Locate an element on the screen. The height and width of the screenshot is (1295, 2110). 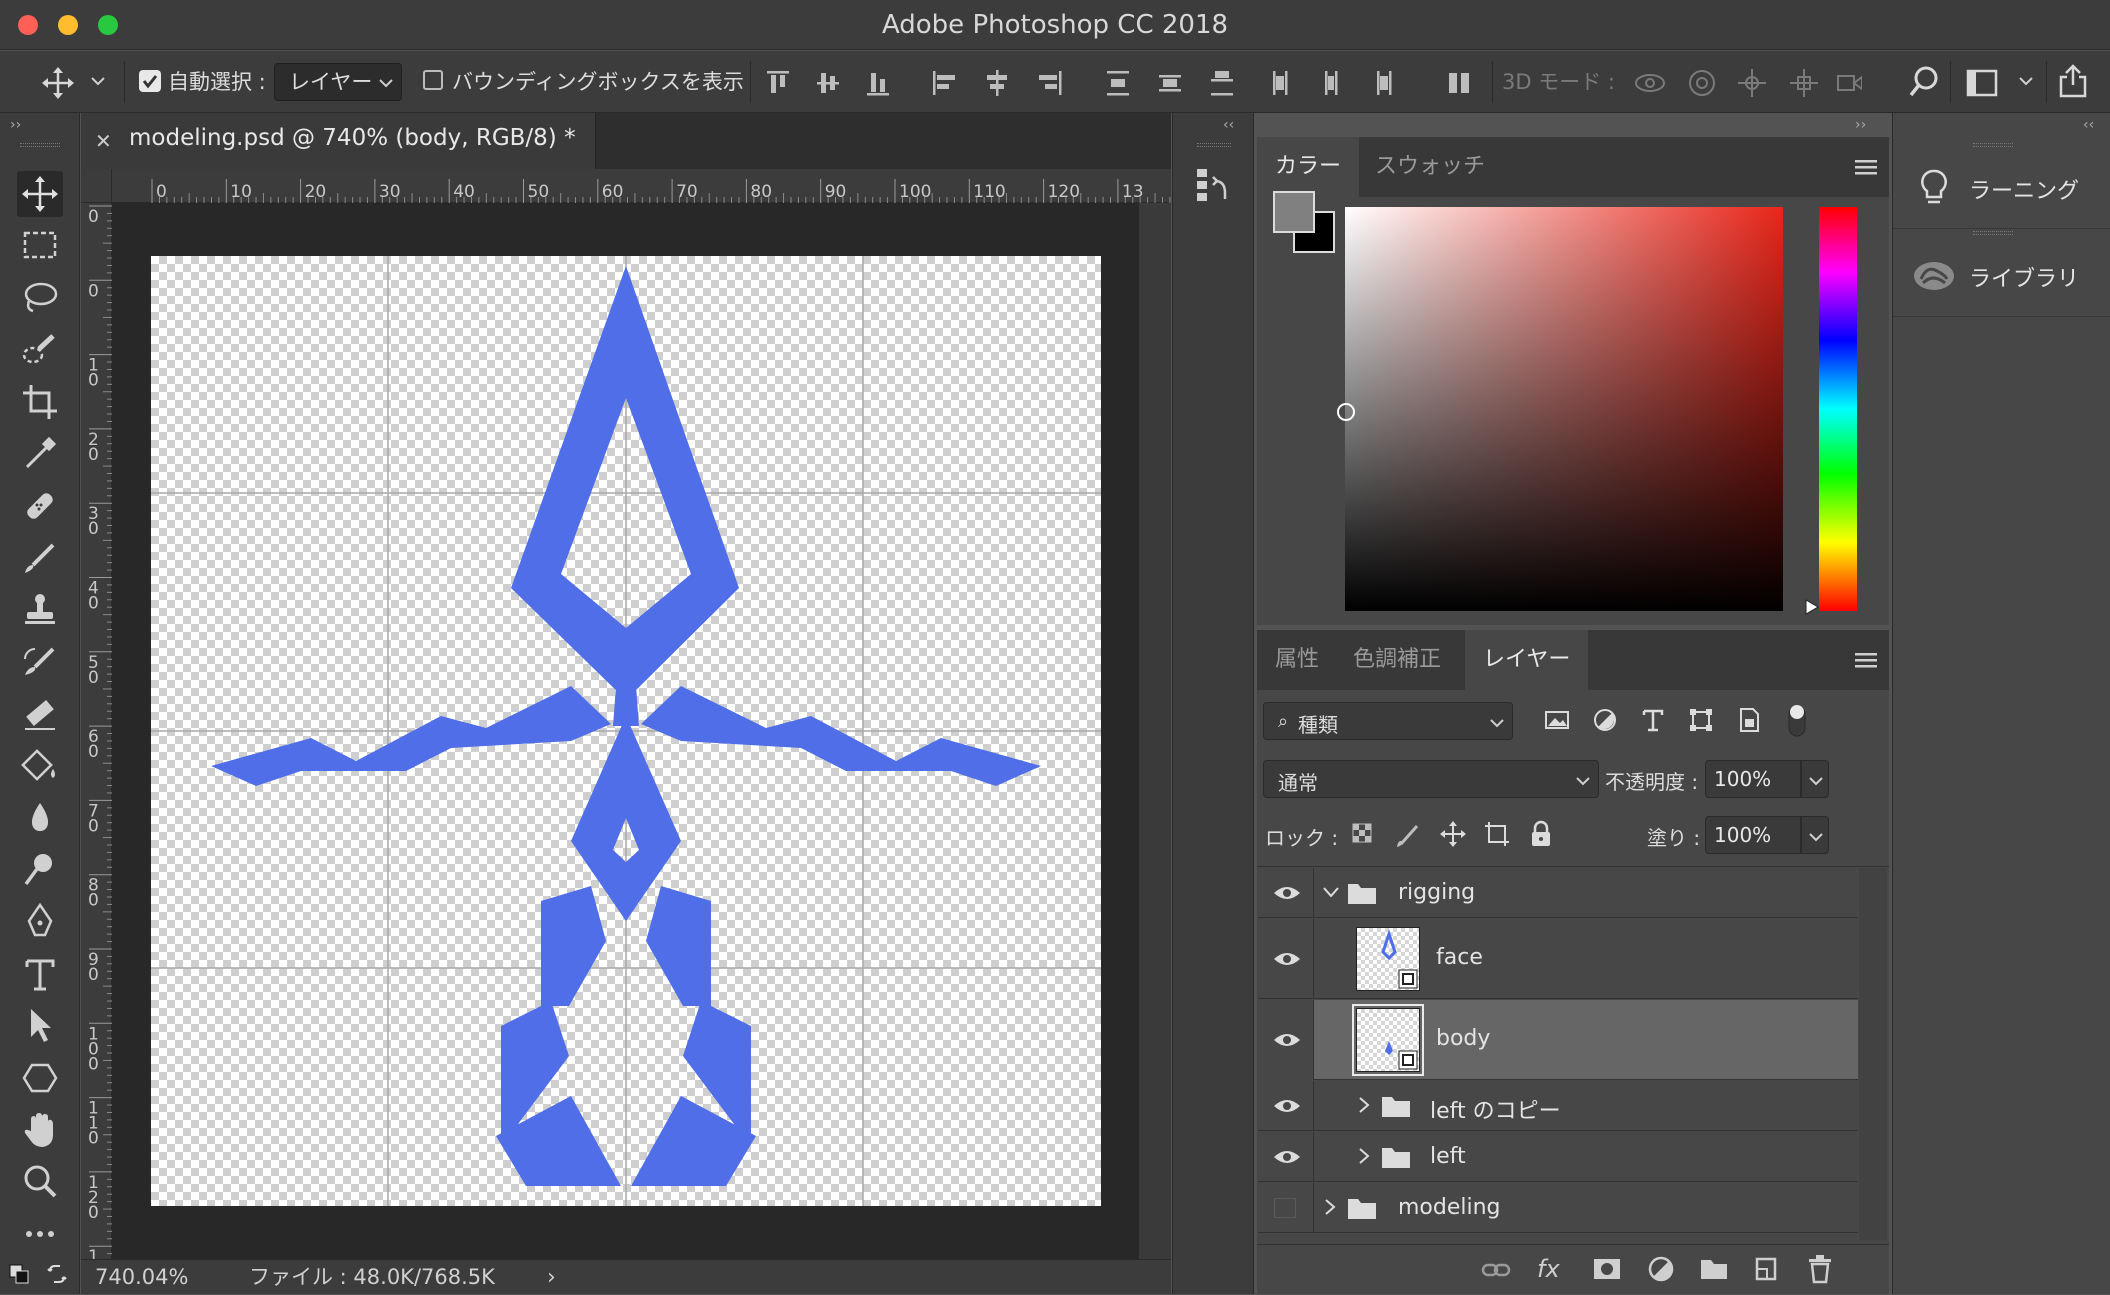
path-selection-tool is located at coordinates (40, 1026).